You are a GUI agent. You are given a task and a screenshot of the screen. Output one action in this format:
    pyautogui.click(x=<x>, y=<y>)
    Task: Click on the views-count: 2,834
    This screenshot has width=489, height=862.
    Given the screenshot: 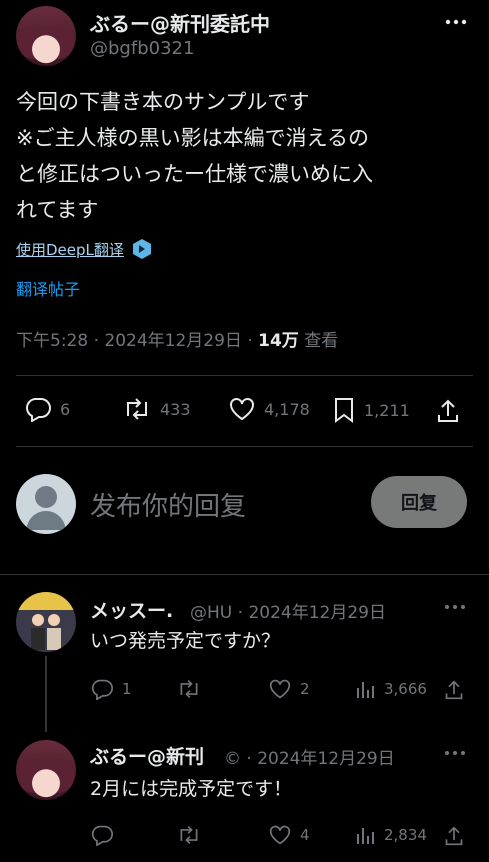 What is the action you would take?
    pyautogui.click(x=405, y=835)
    